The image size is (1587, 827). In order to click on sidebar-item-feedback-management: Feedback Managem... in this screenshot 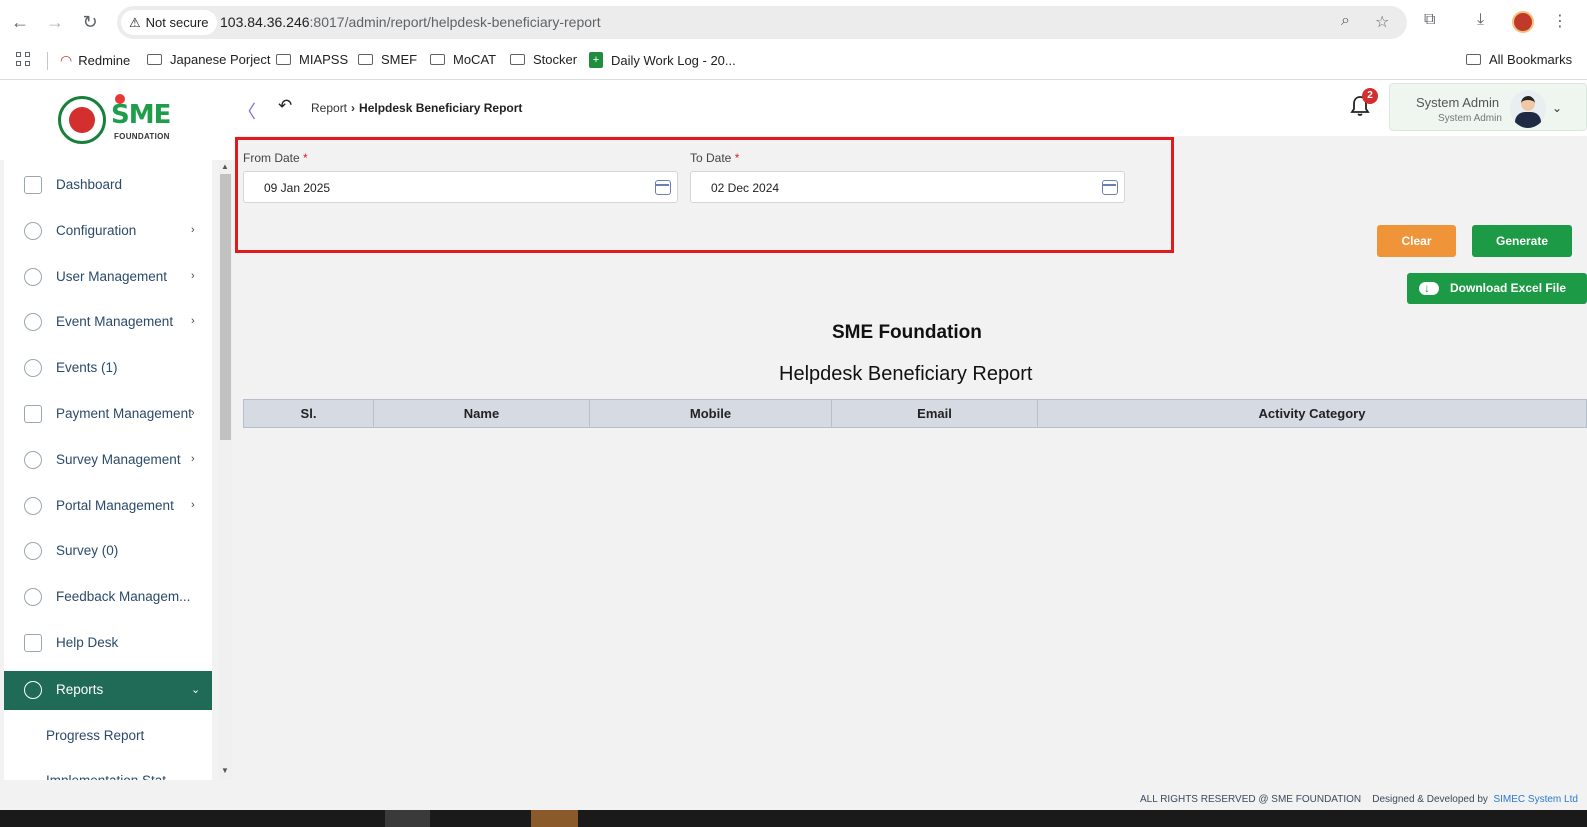, I will do `click(108, 597)`.